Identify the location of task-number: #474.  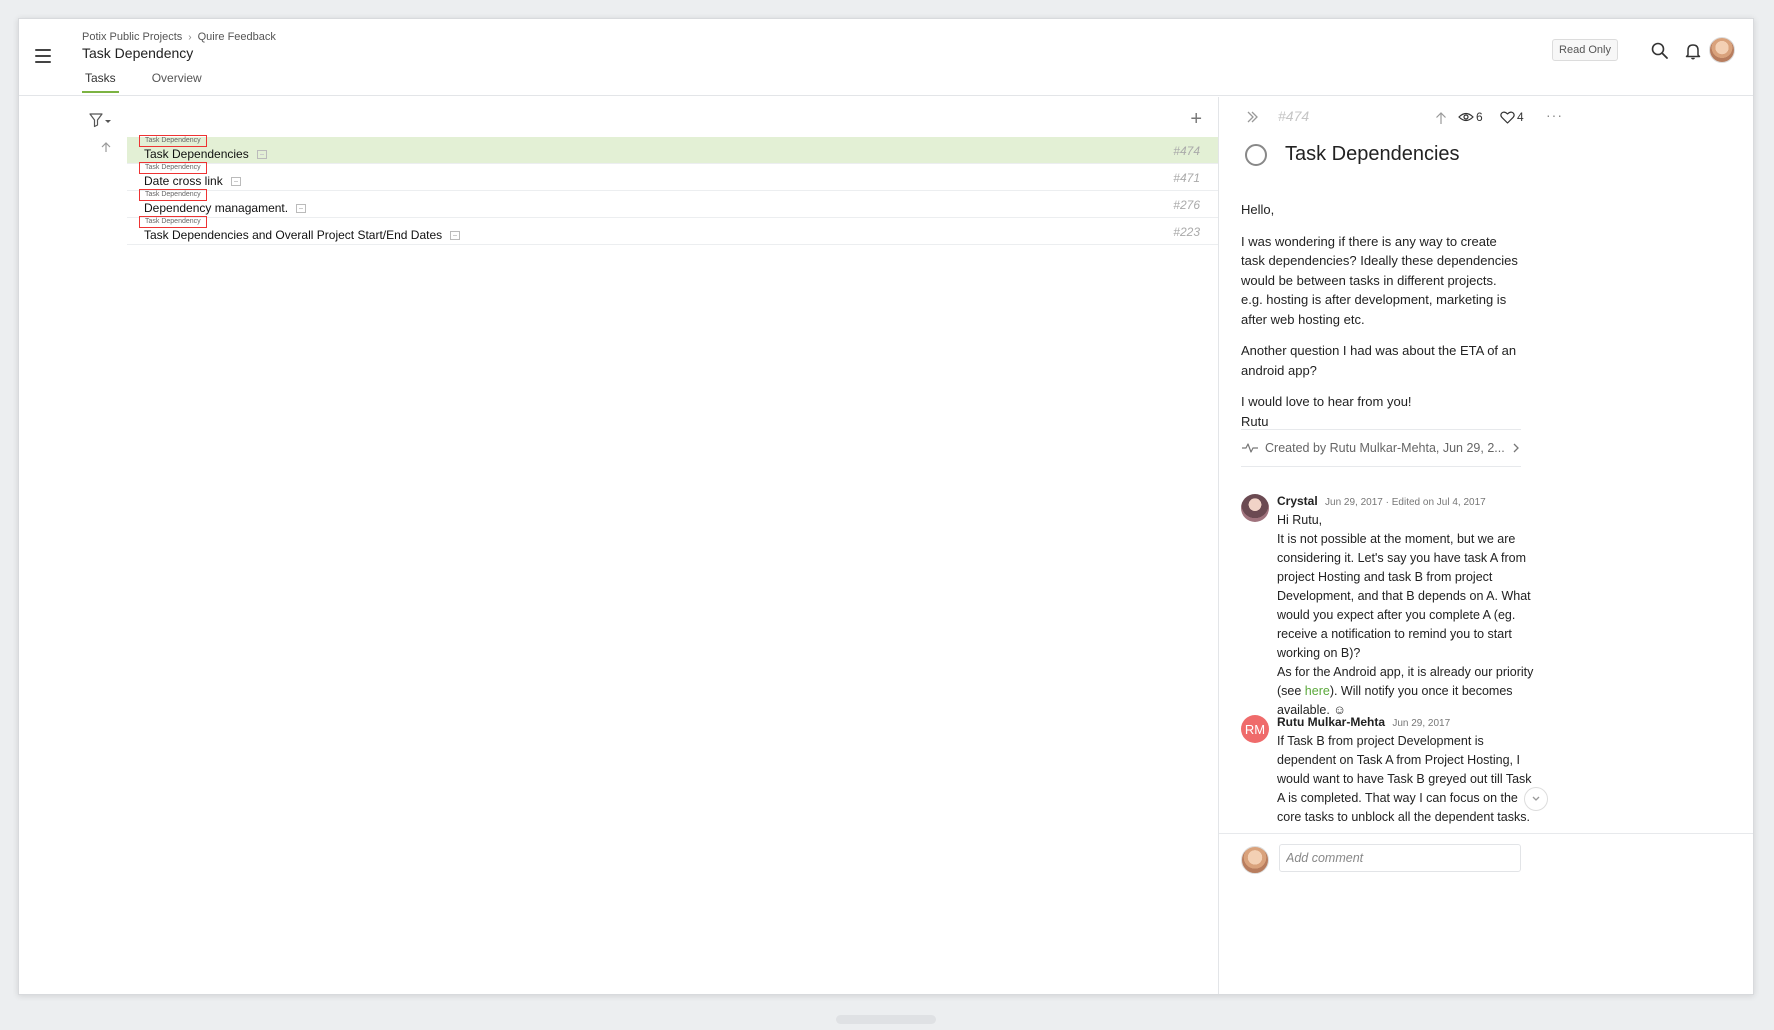
(1294, 116).